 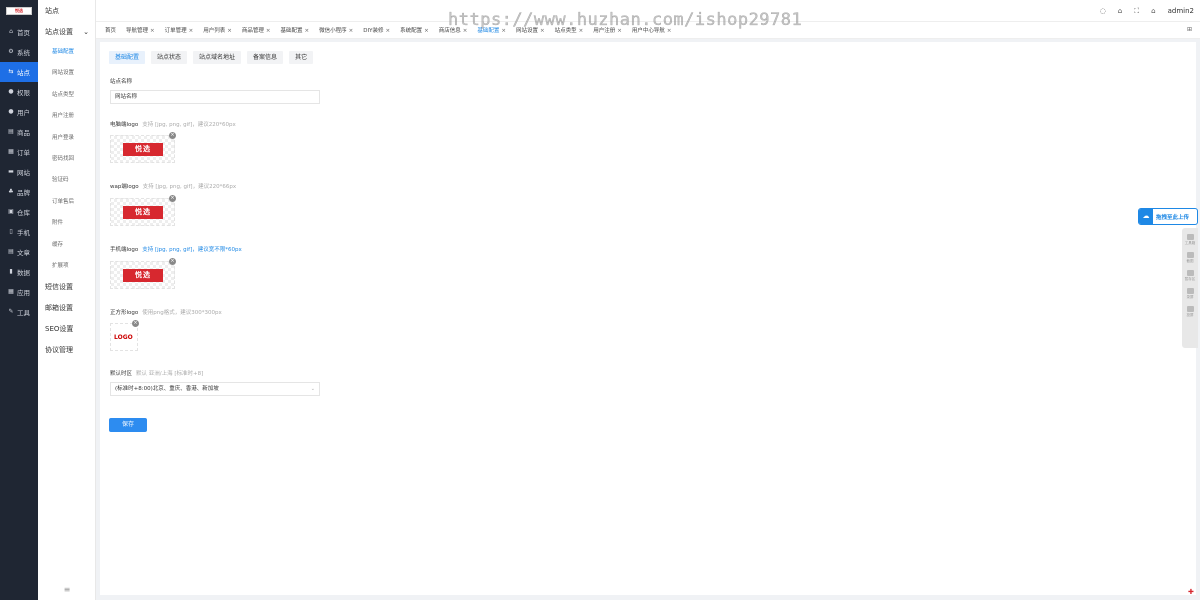 I want to click on submenu-leaf-7: 订单售后, so click(x=66, y=202).